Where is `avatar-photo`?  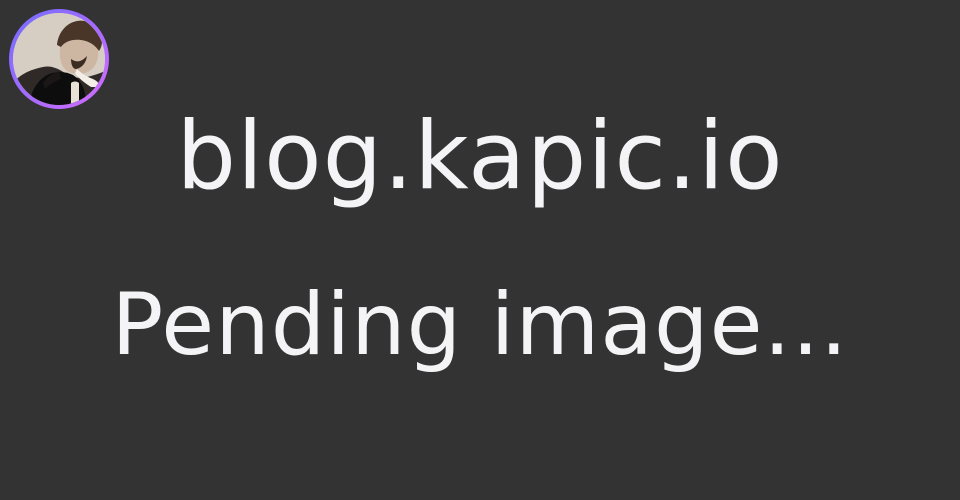
avatar-photo is located at coordinates (59, 59).